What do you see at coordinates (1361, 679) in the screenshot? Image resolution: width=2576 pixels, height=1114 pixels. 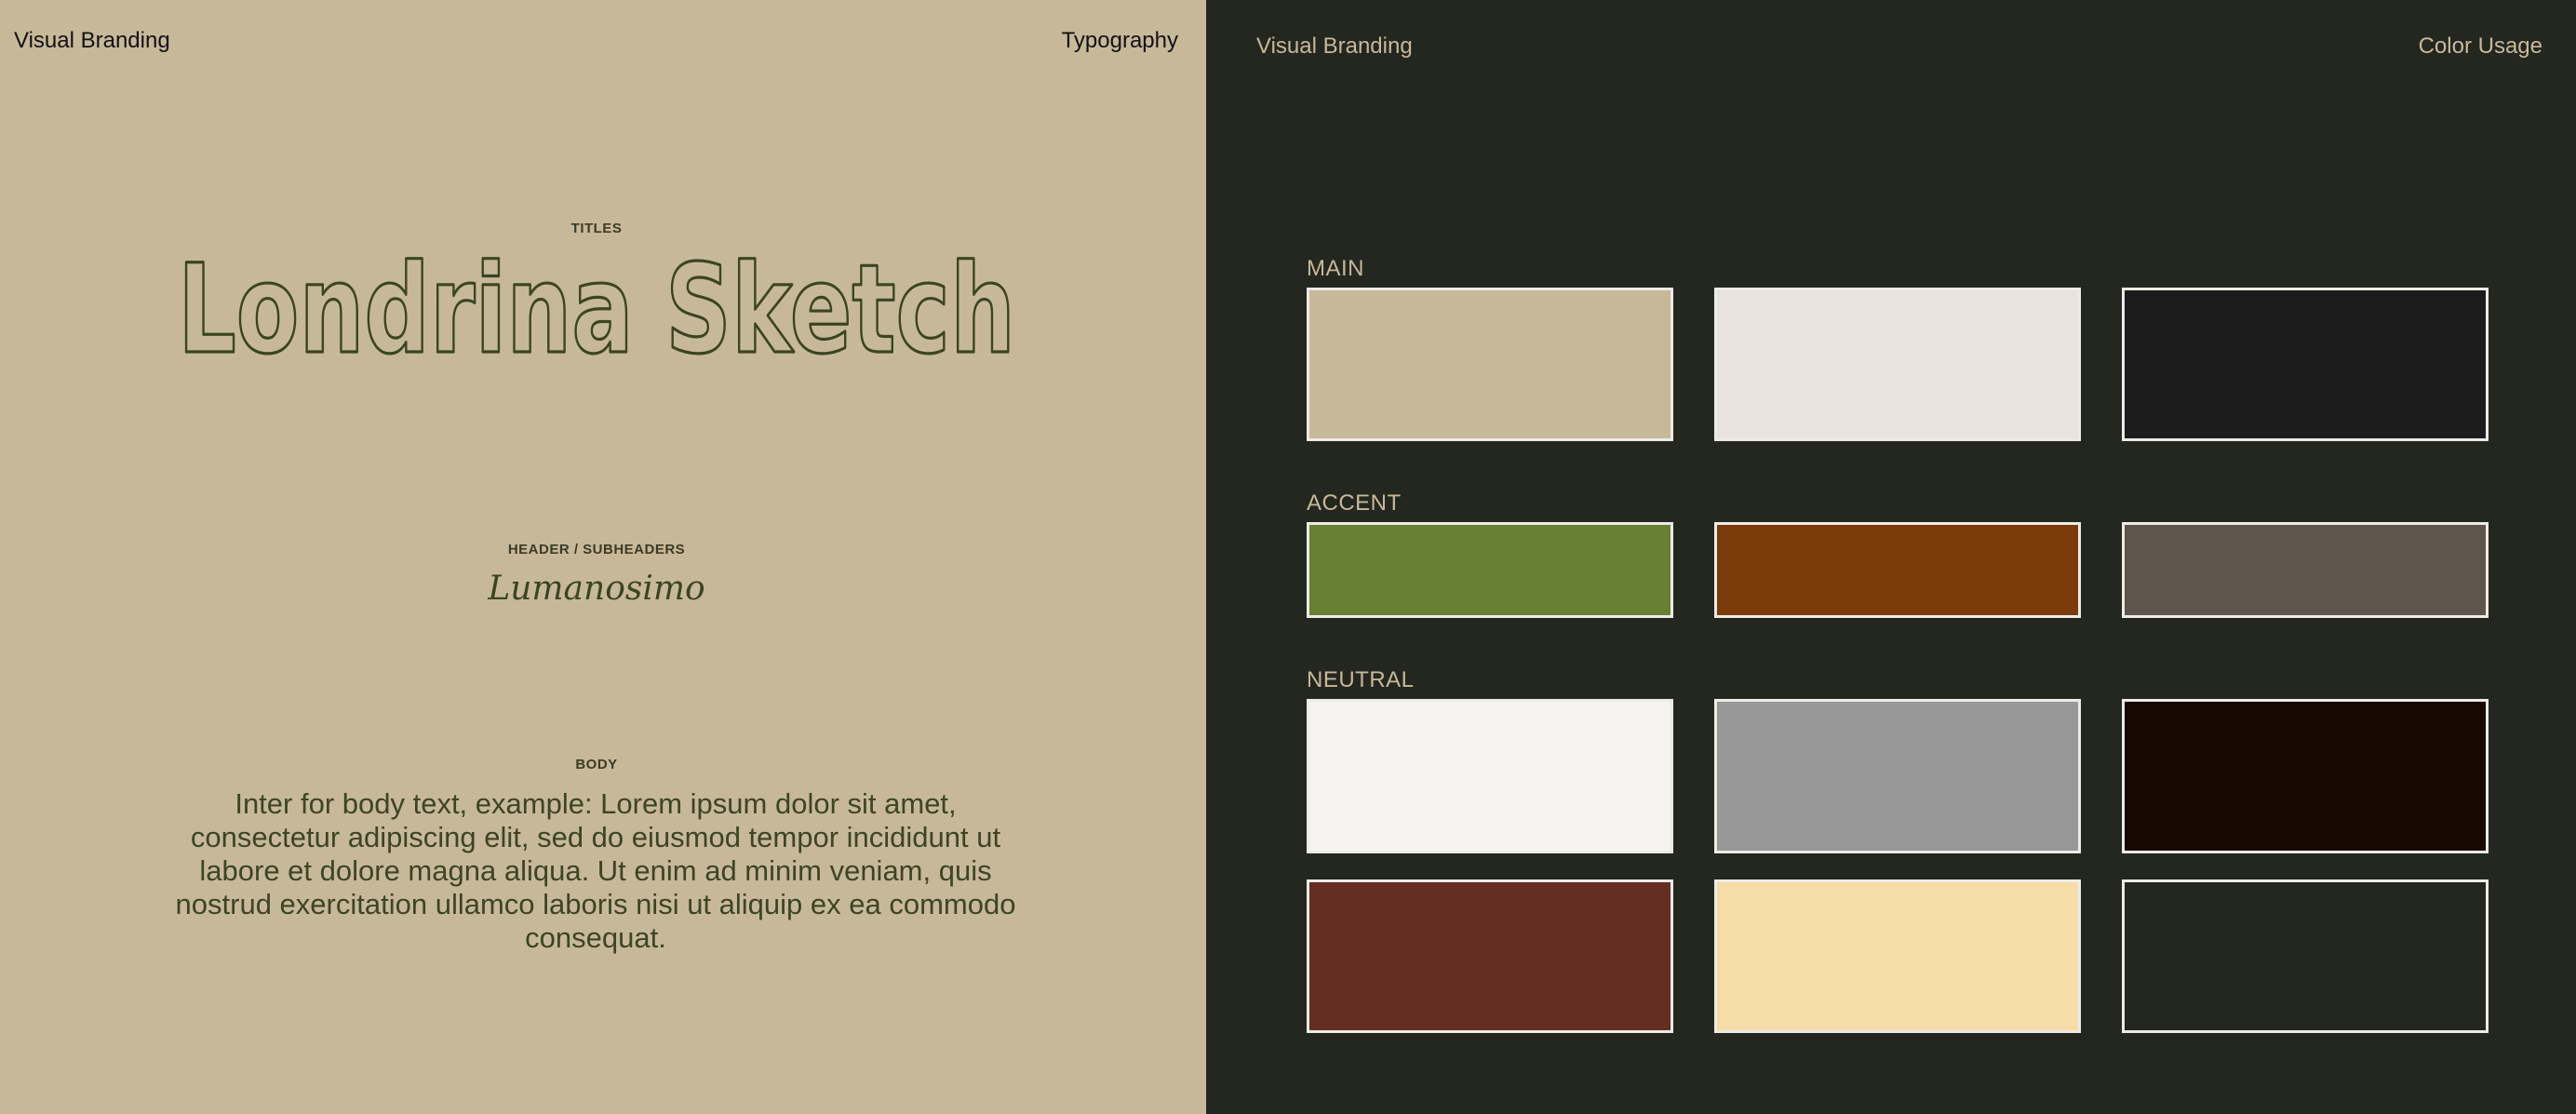 I see `neutral-colors-label: NEUTRAL` at bounding box center [1361, 679].